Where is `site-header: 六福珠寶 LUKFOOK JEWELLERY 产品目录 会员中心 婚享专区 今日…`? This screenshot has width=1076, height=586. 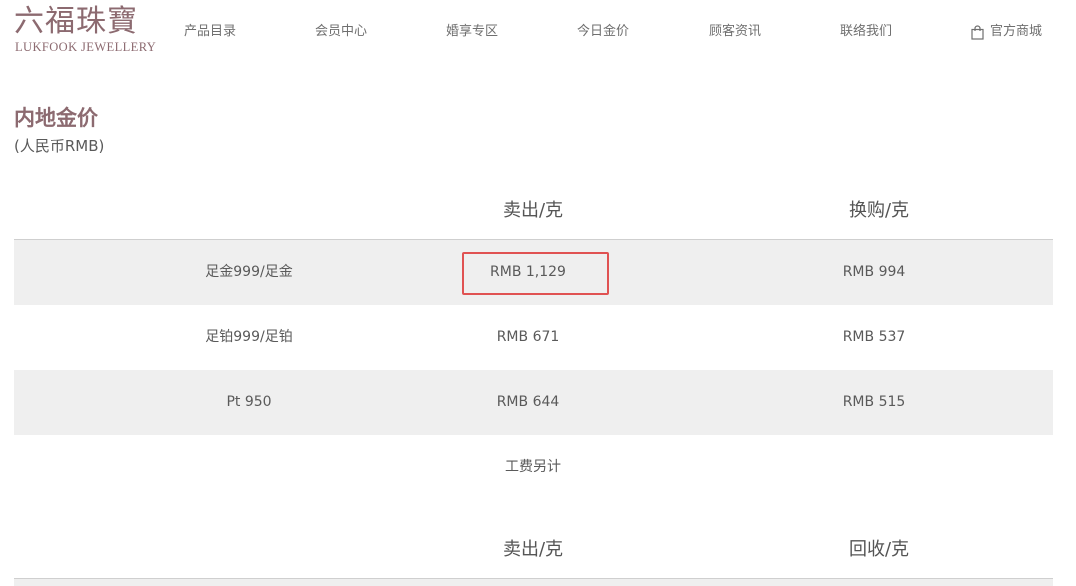
site-header: 六福珠寶 LUKFOOK JEWELLERY 产品目录 会员中心 婚享专区 今日… is located at coordinates (538, 31).